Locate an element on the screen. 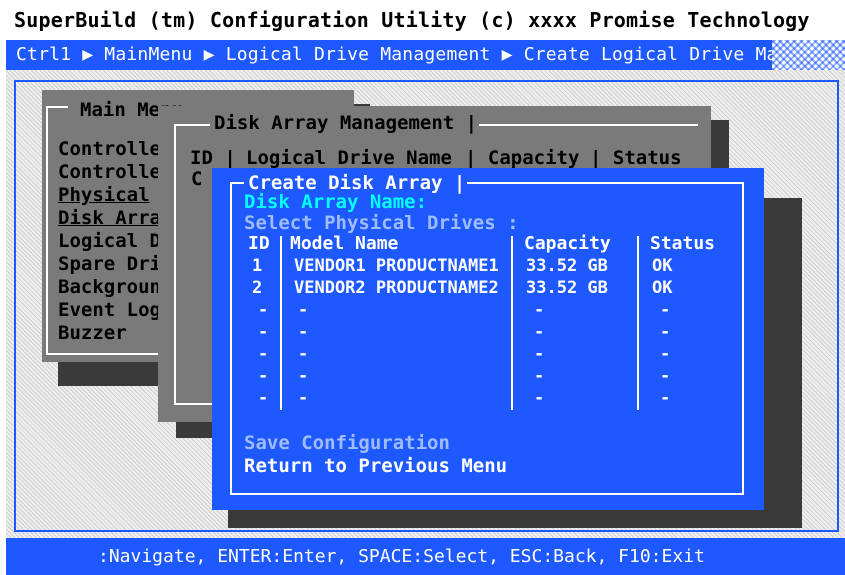 This screenshot has height=575, width=845. cda-header-capacity: Capacity is located at coordinates (567, 243).